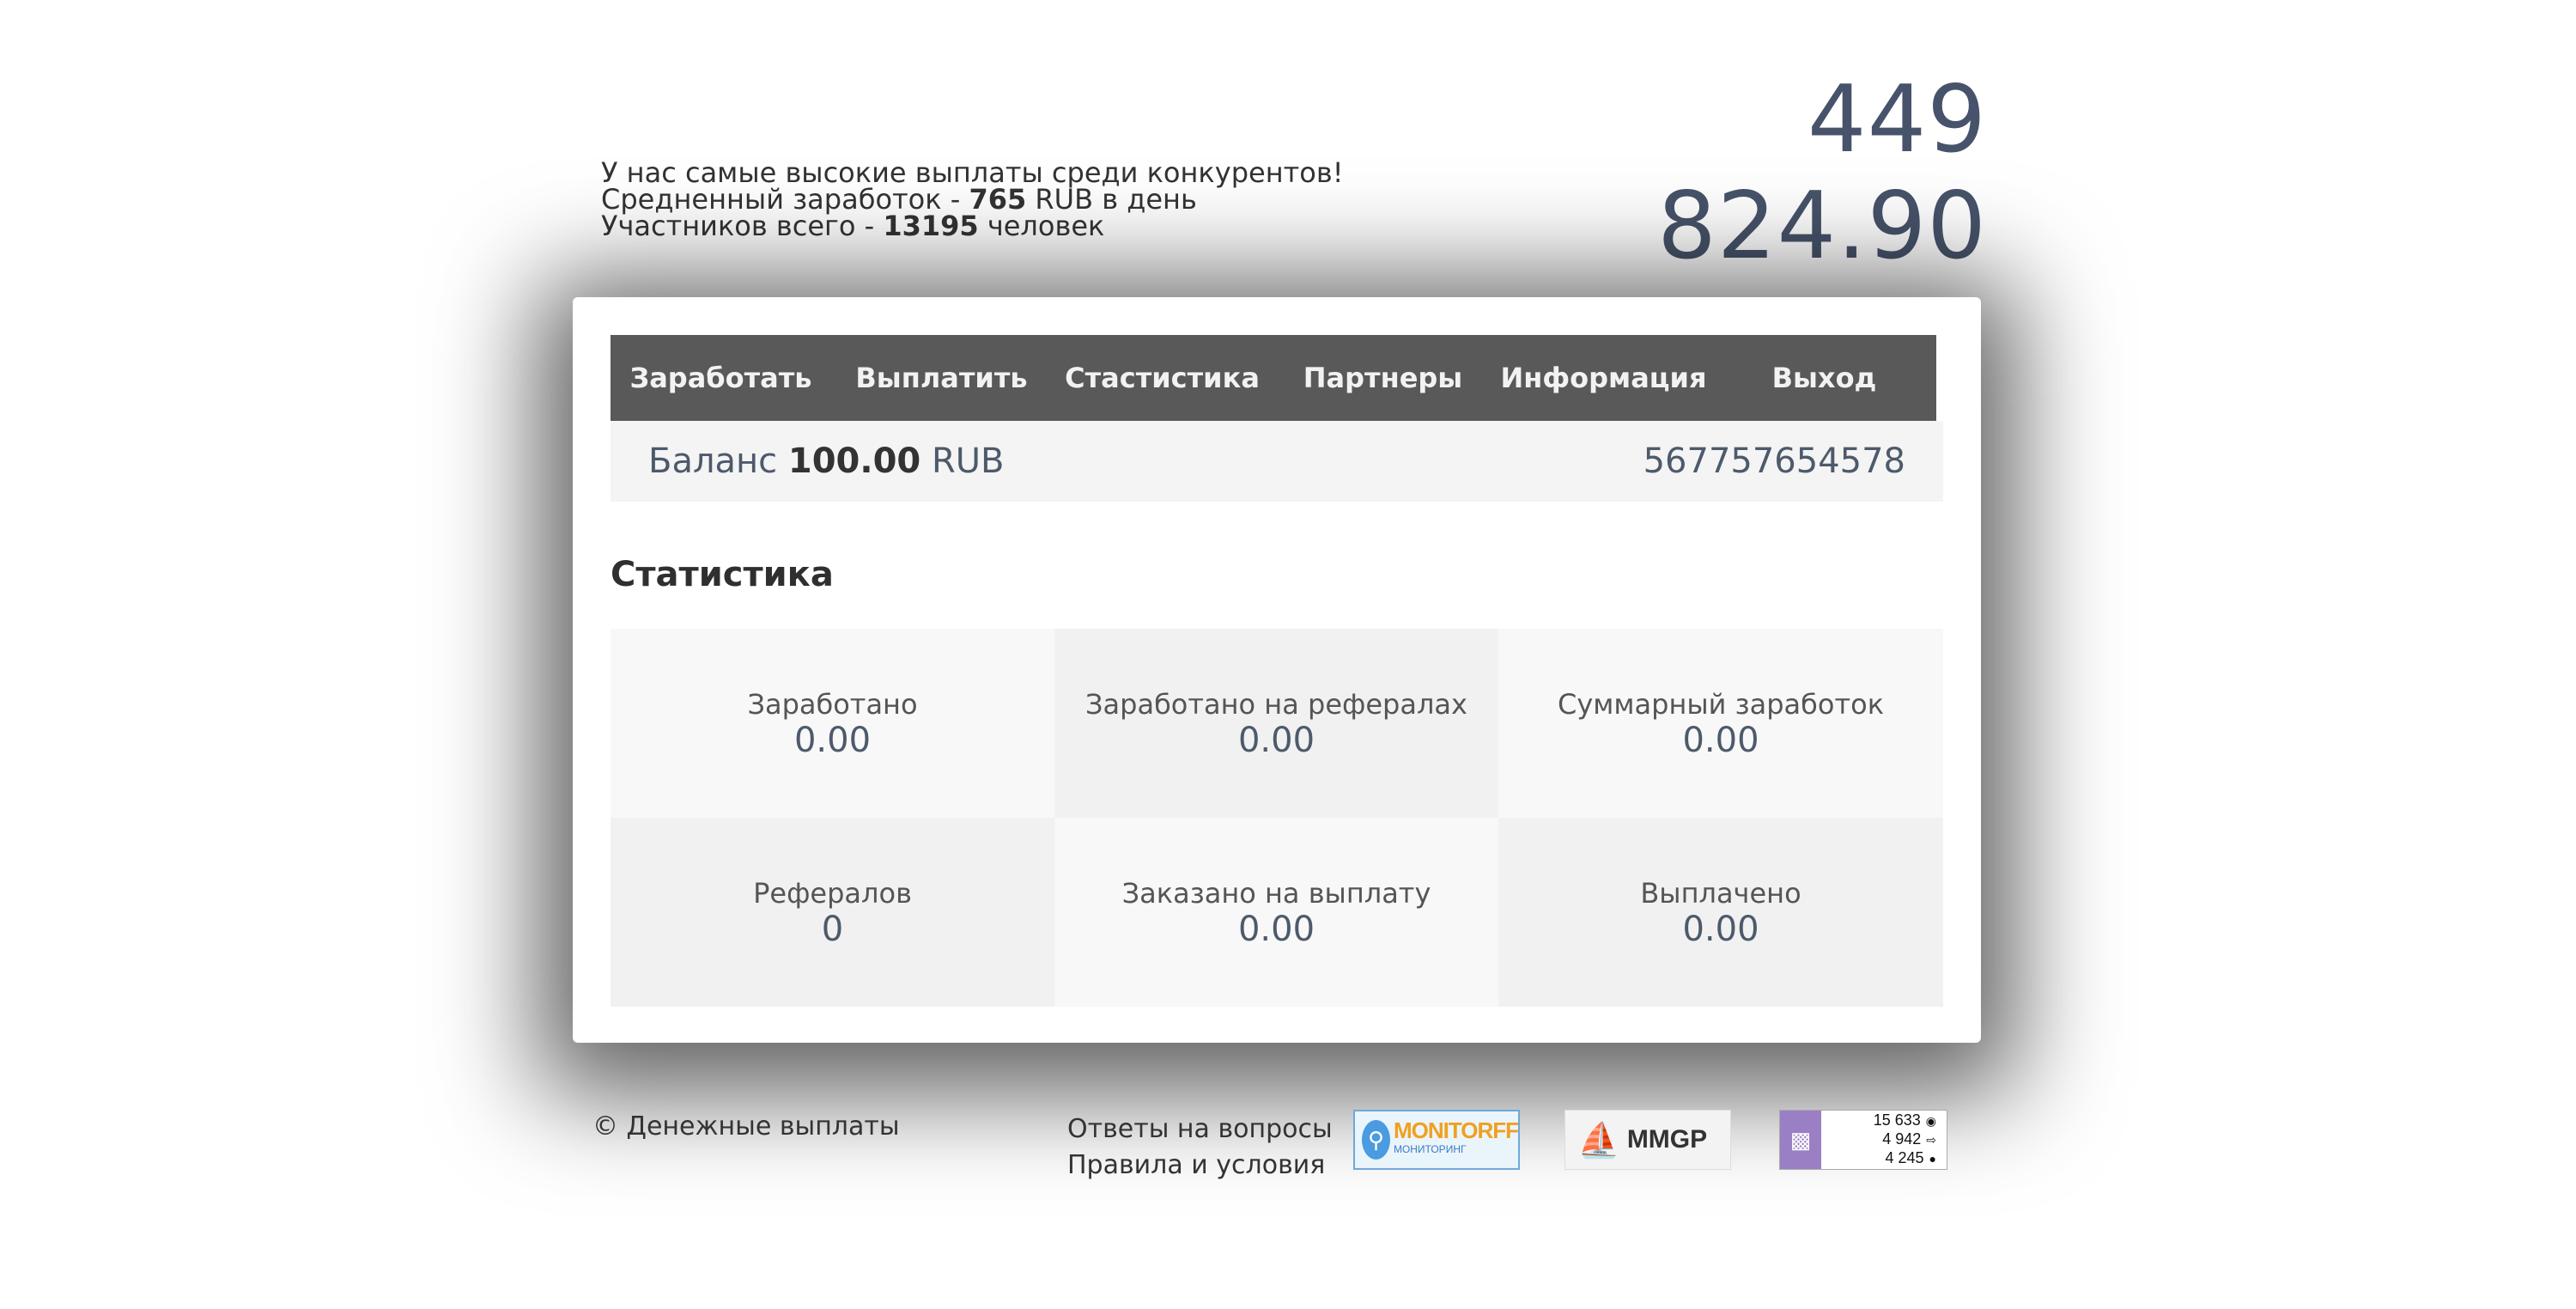 This screenshot has height=1309, width=2576. Describe the element at coordinates (1200, 1166) in the screenshot. I see `terms-link: Правила и условия` at that location.